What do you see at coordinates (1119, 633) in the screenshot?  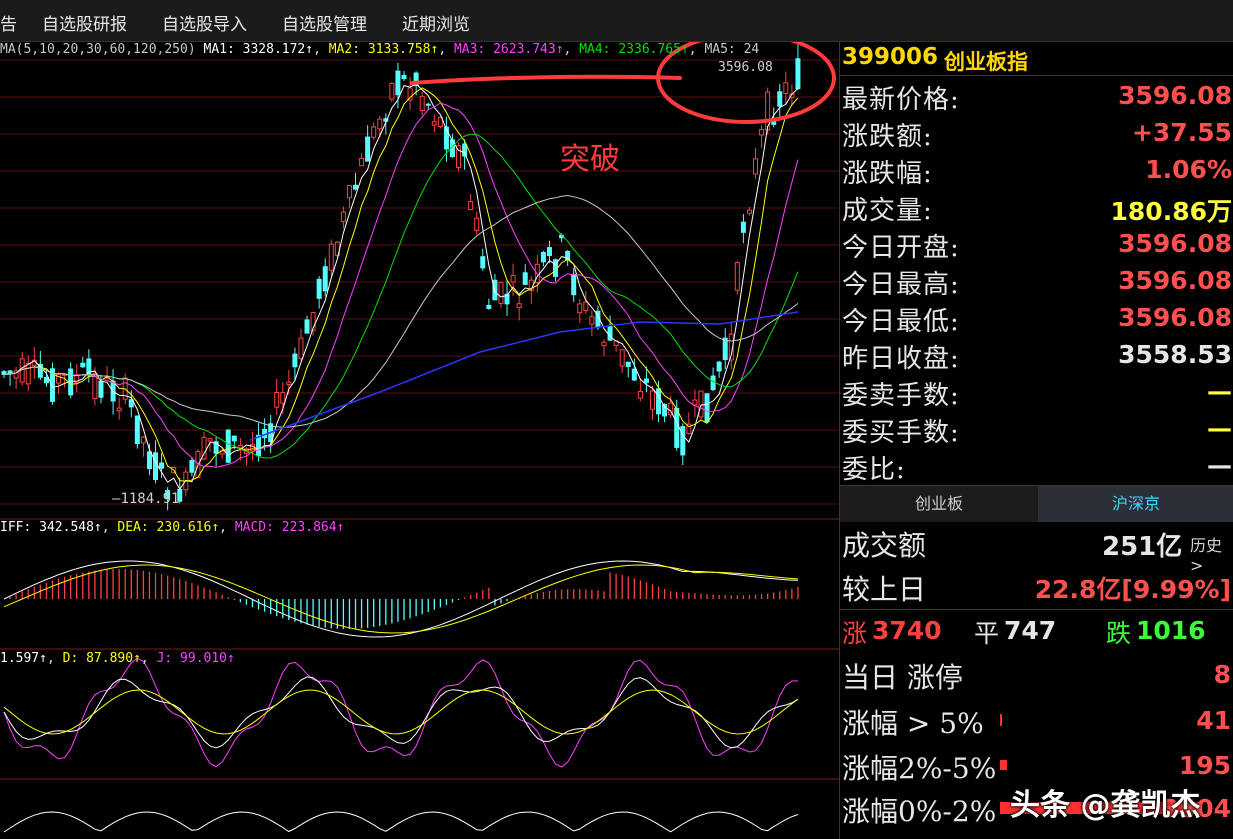 I see `down-label: 跌` at bounding box center [1119, 633].